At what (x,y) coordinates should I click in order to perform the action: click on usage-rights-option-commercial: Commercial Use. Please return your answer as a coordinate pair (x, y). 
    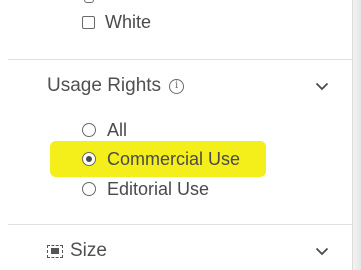
    Looking at the image, I should click on (161, 159).